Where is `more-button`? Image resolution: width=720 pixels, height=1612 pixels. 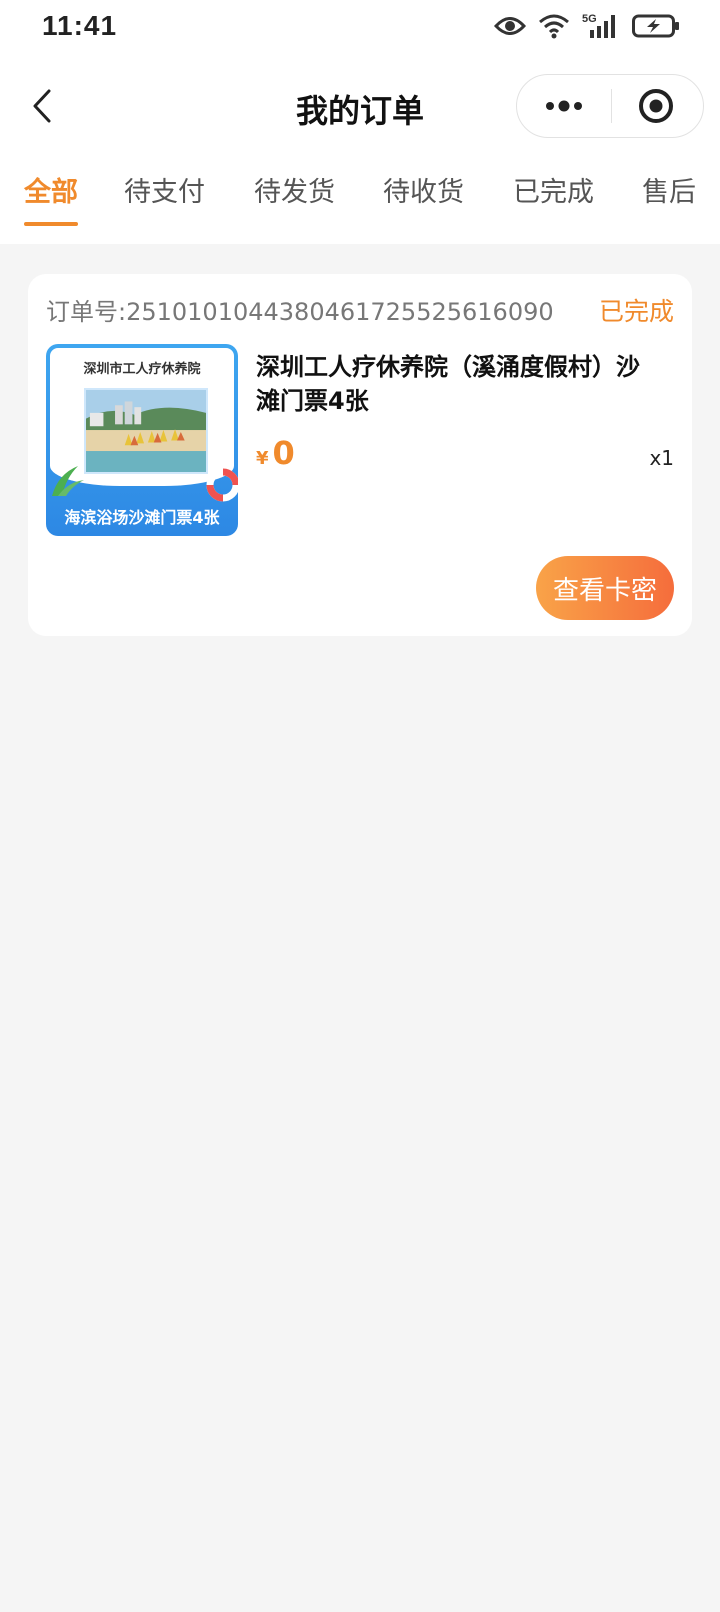
more-button is located at coordinates (564, 106).